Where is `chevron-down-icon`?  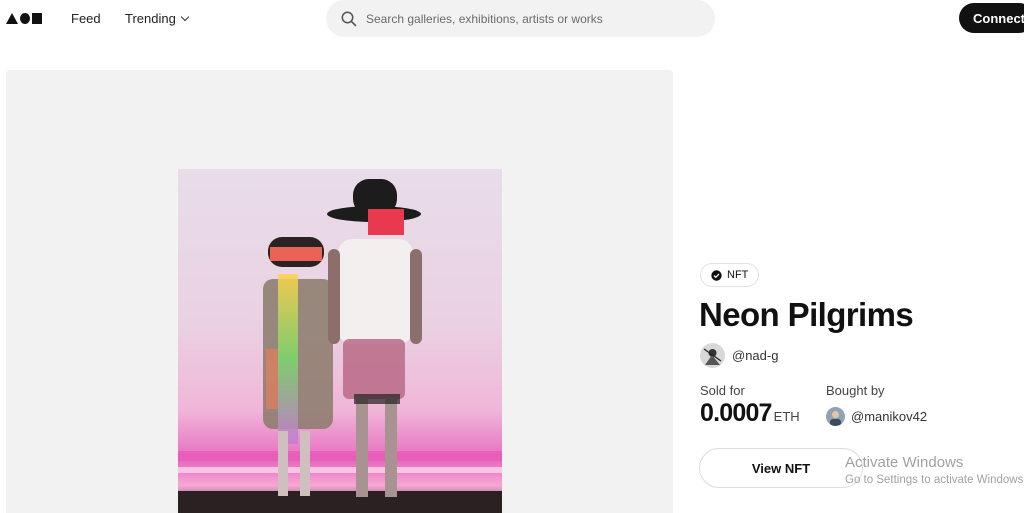
chevron-down-icon is located at coordinates (185, 16).